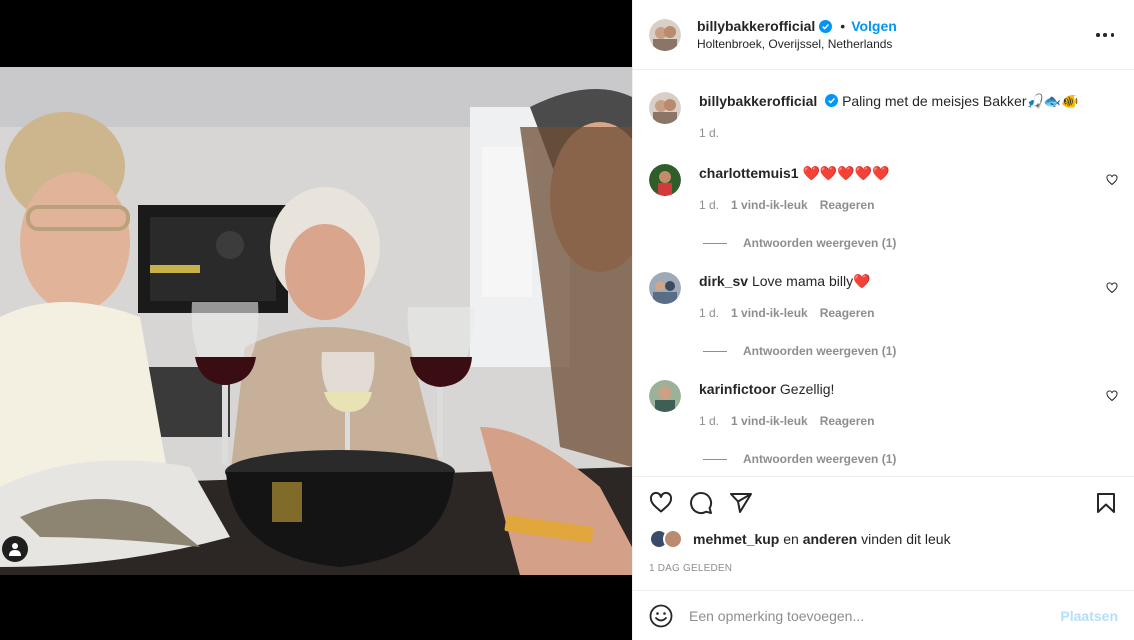  Describe the element at coordinates (1106, 503) in the screenshot. I see `bookmark-icon` at that location.